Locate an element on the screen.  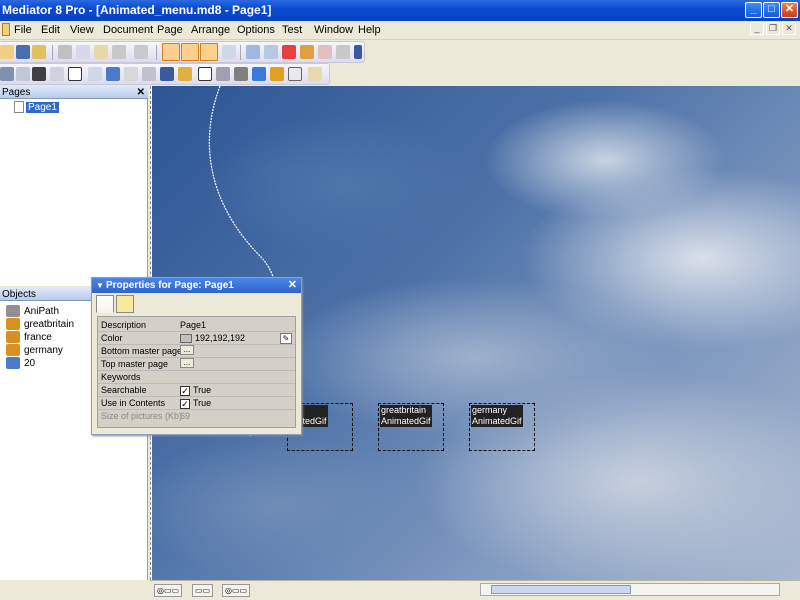
mdi-controls: _ ❐ ✕ is located at coordinates (773, 28).